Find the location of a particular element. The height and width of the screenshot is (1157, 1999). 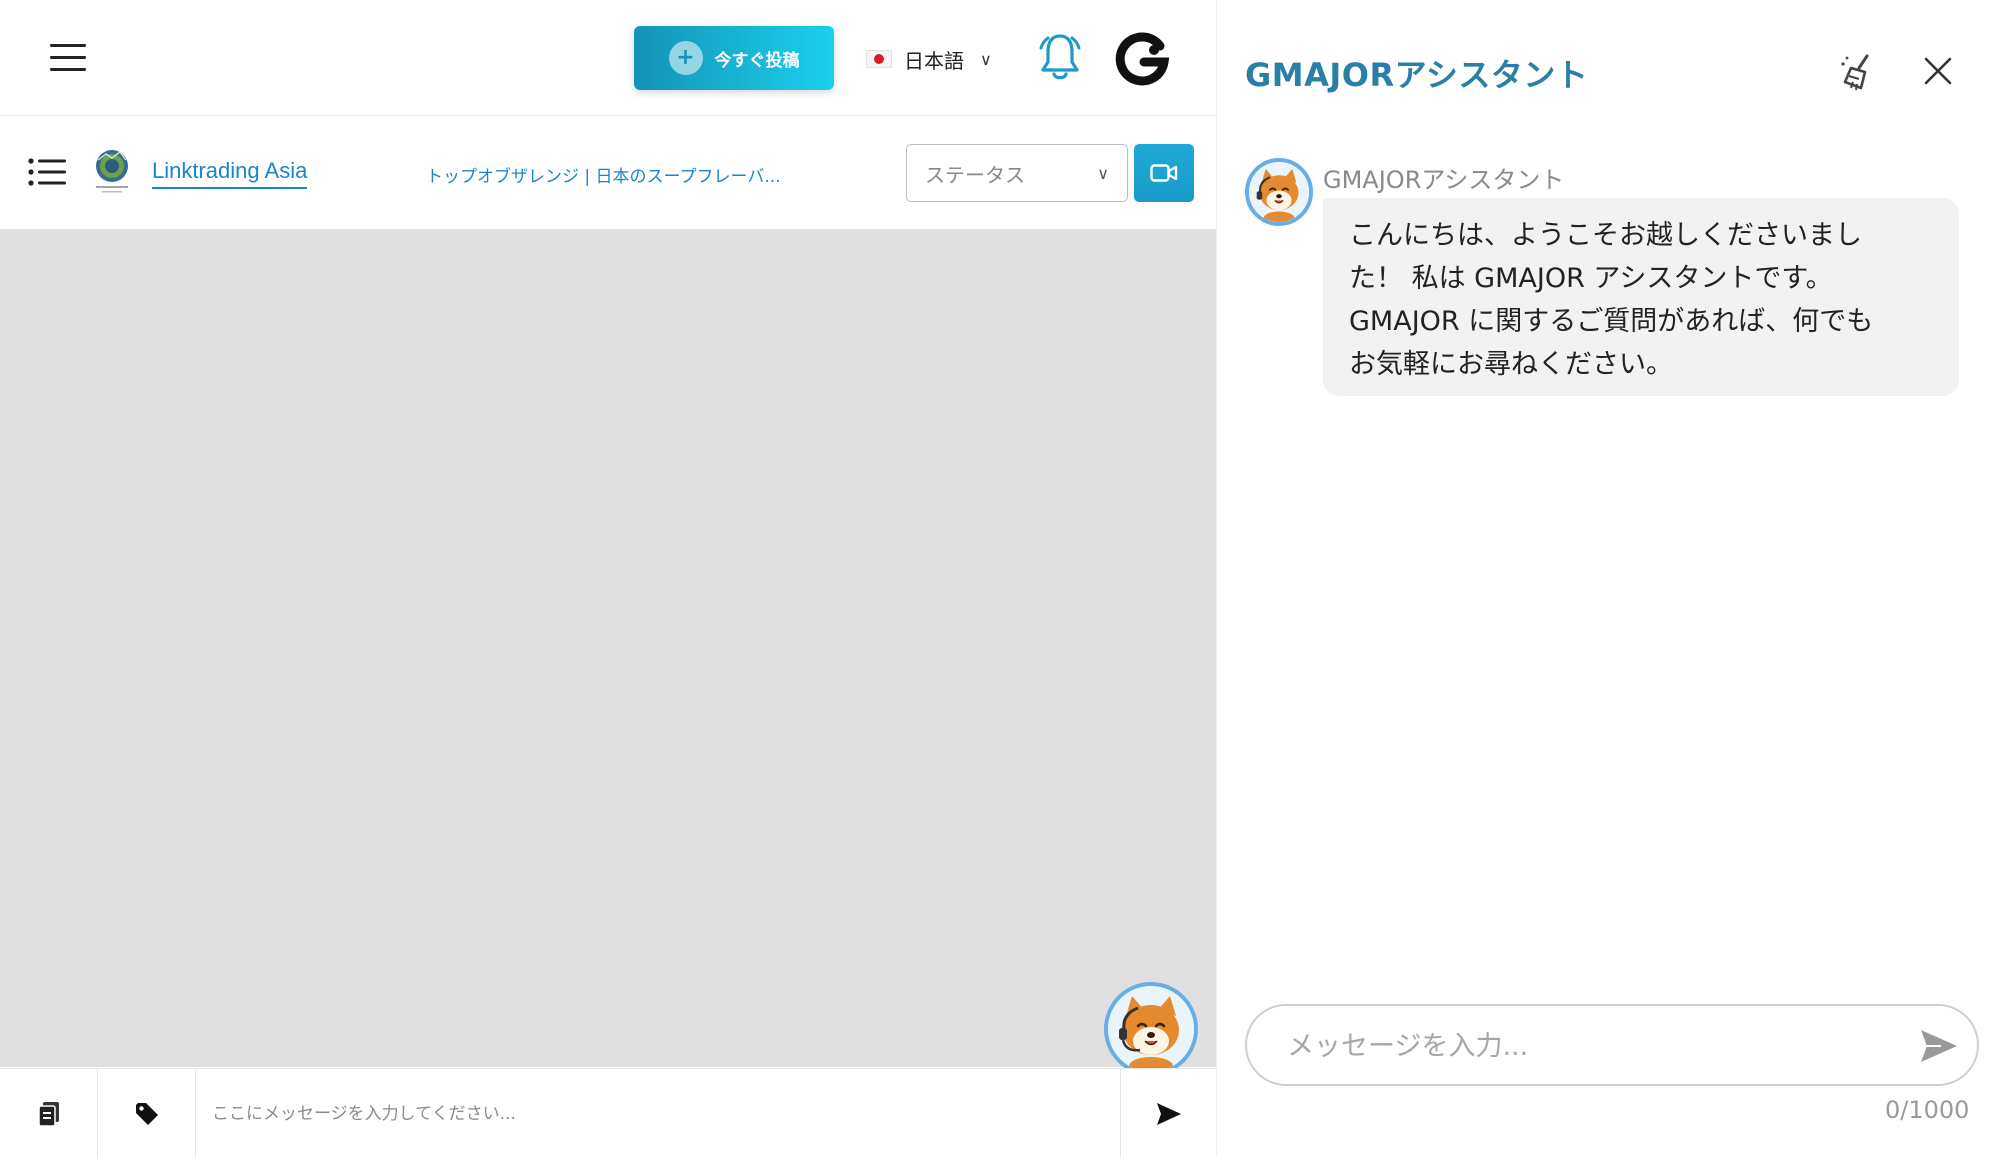

assistant-avatar is located at coordinates (1279, 192).